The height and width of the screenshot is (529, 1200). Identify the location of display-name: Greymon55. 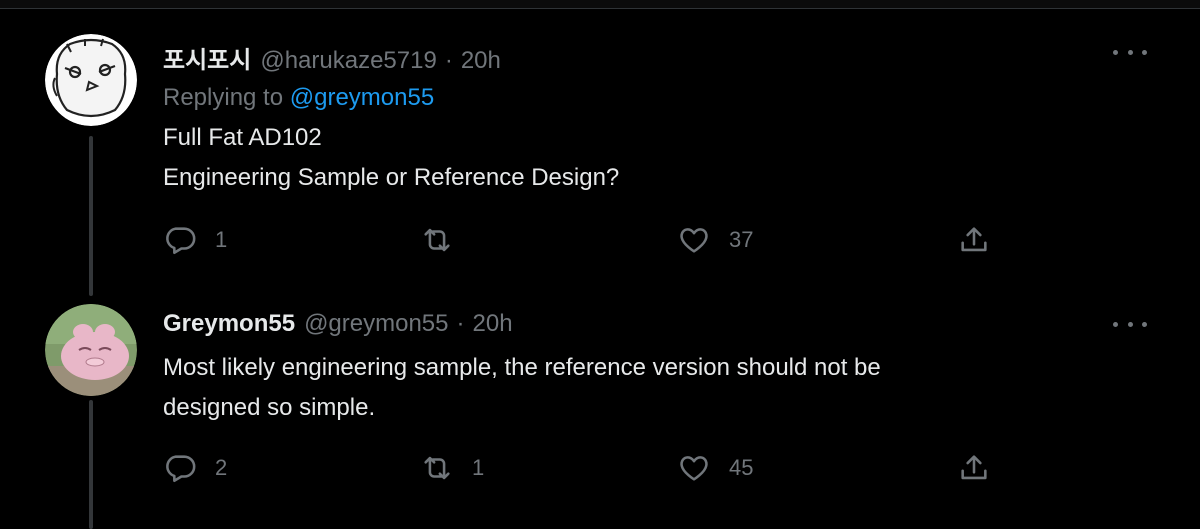
(229, 324).